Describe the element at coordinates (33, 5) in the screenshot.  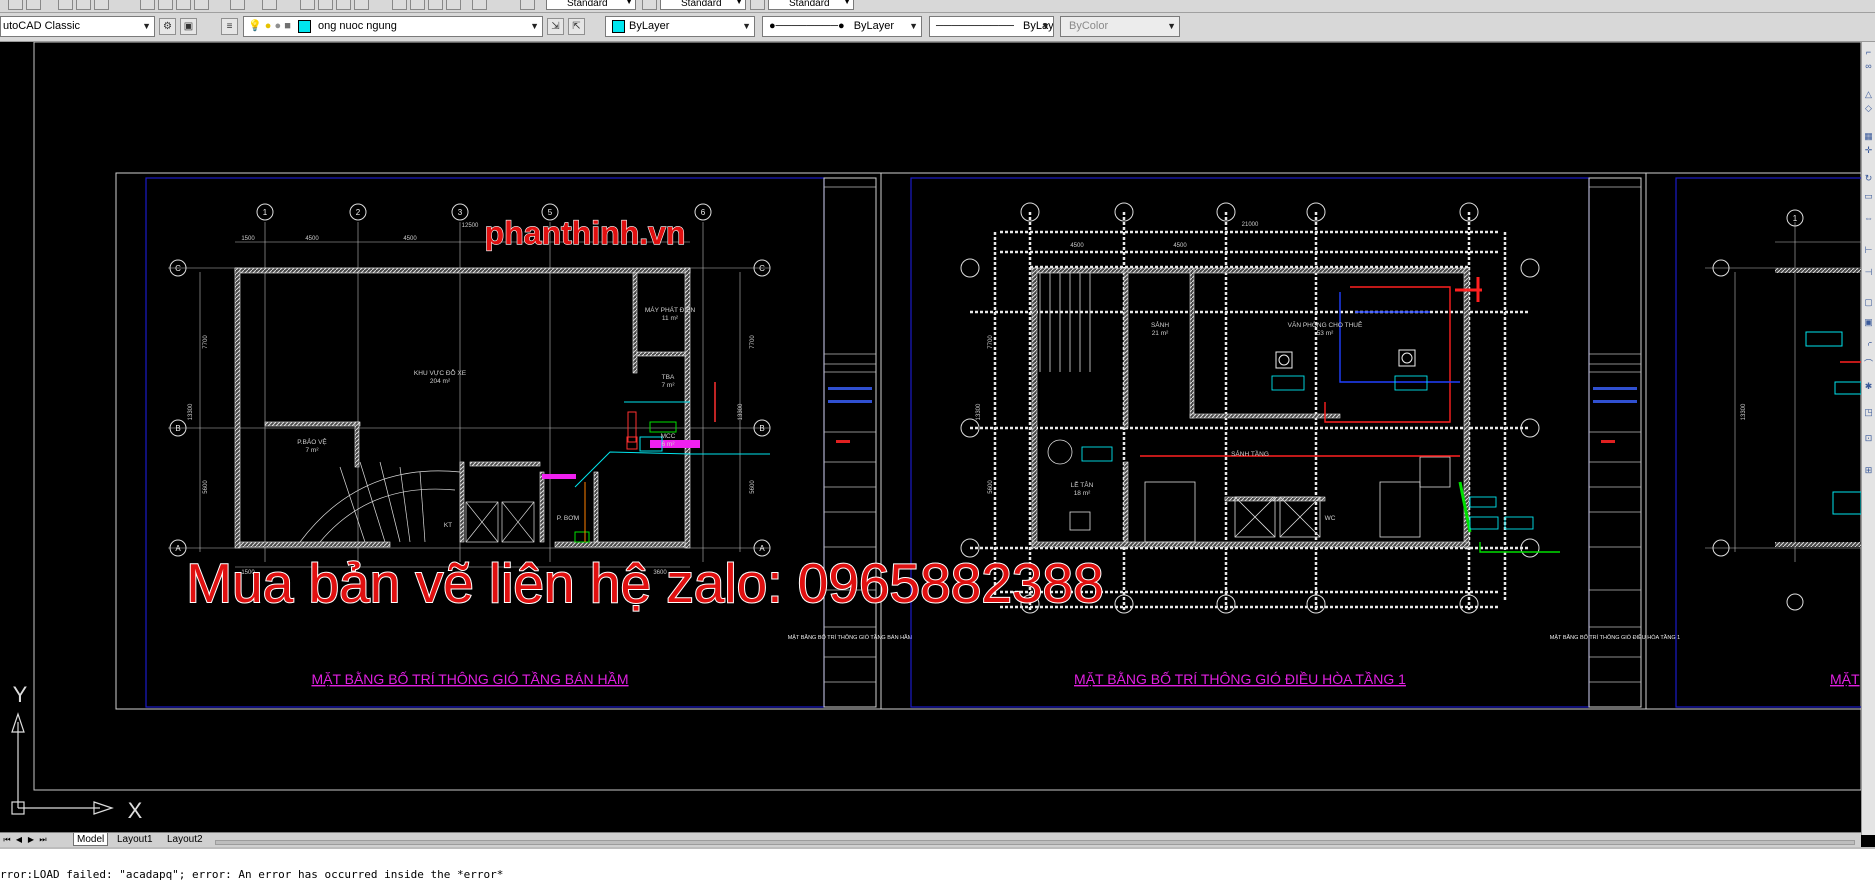
I see `save-icon` at that location.